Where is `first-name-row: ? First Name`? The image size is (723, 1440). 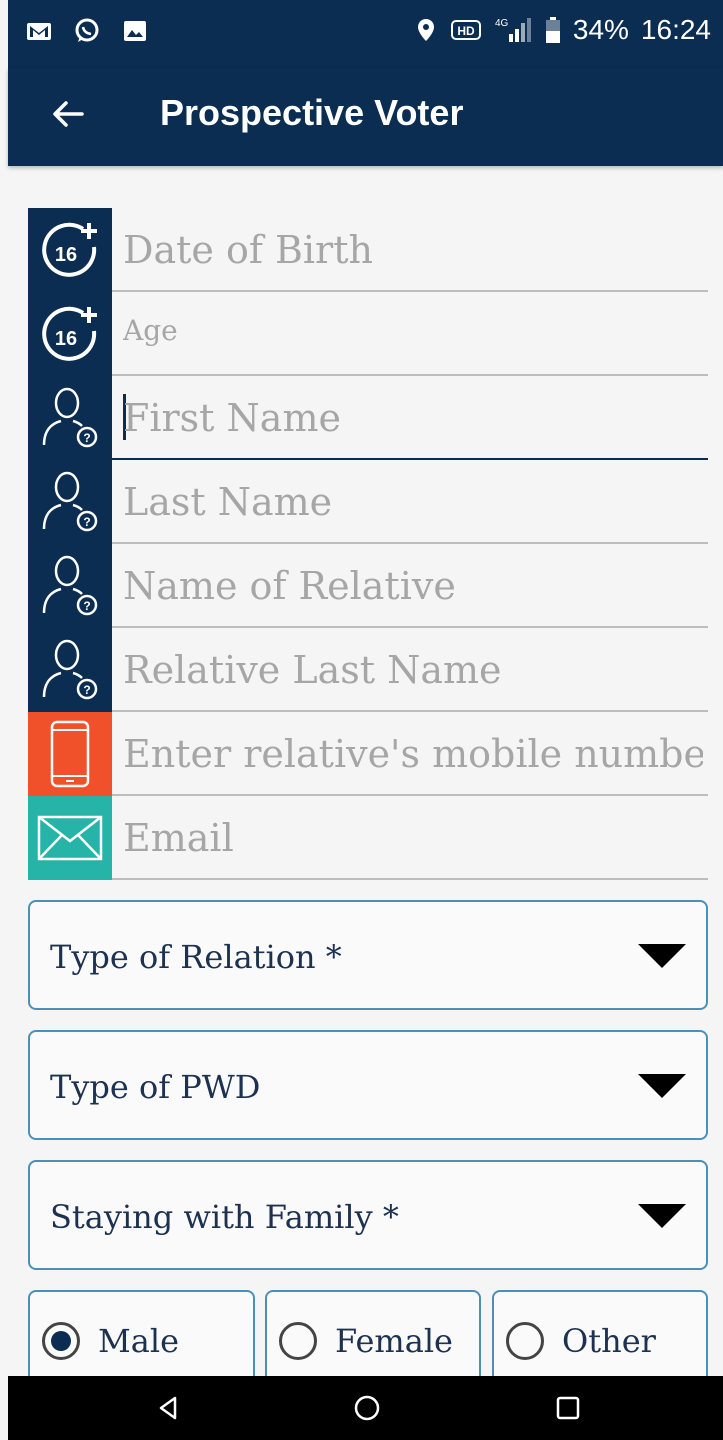 first-name-row: ? First Name is located at coordinates (368, 418).